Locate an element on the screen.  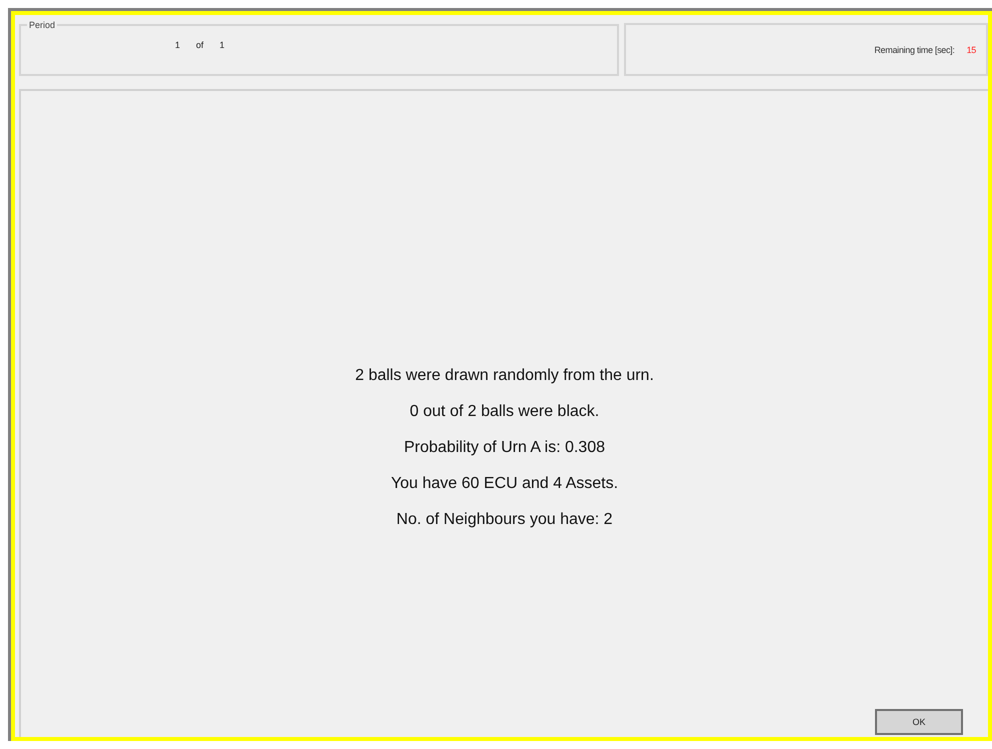
period-legend: Period is located at coordinates (42, 25).